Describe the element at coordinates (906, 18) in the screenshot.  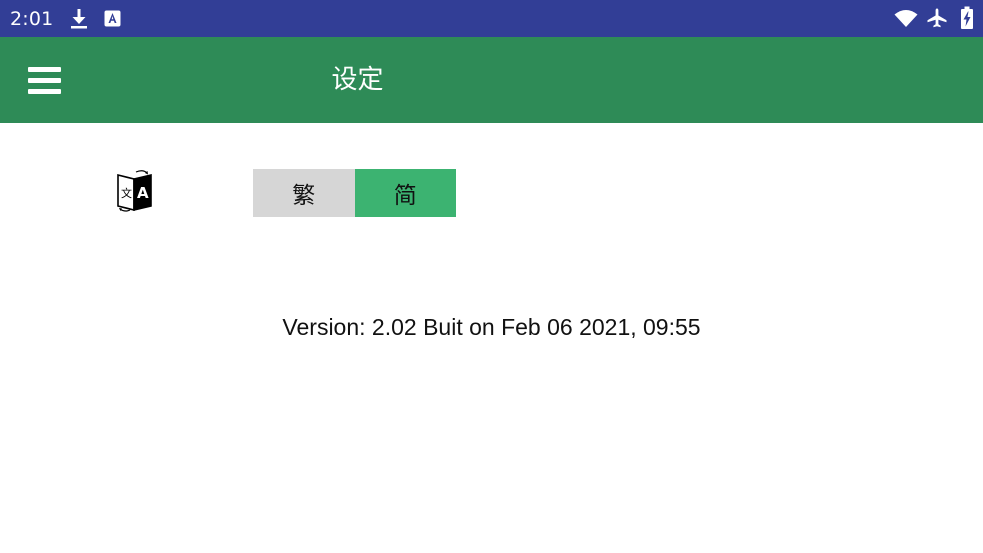
I see `wifi-icon` at that location.